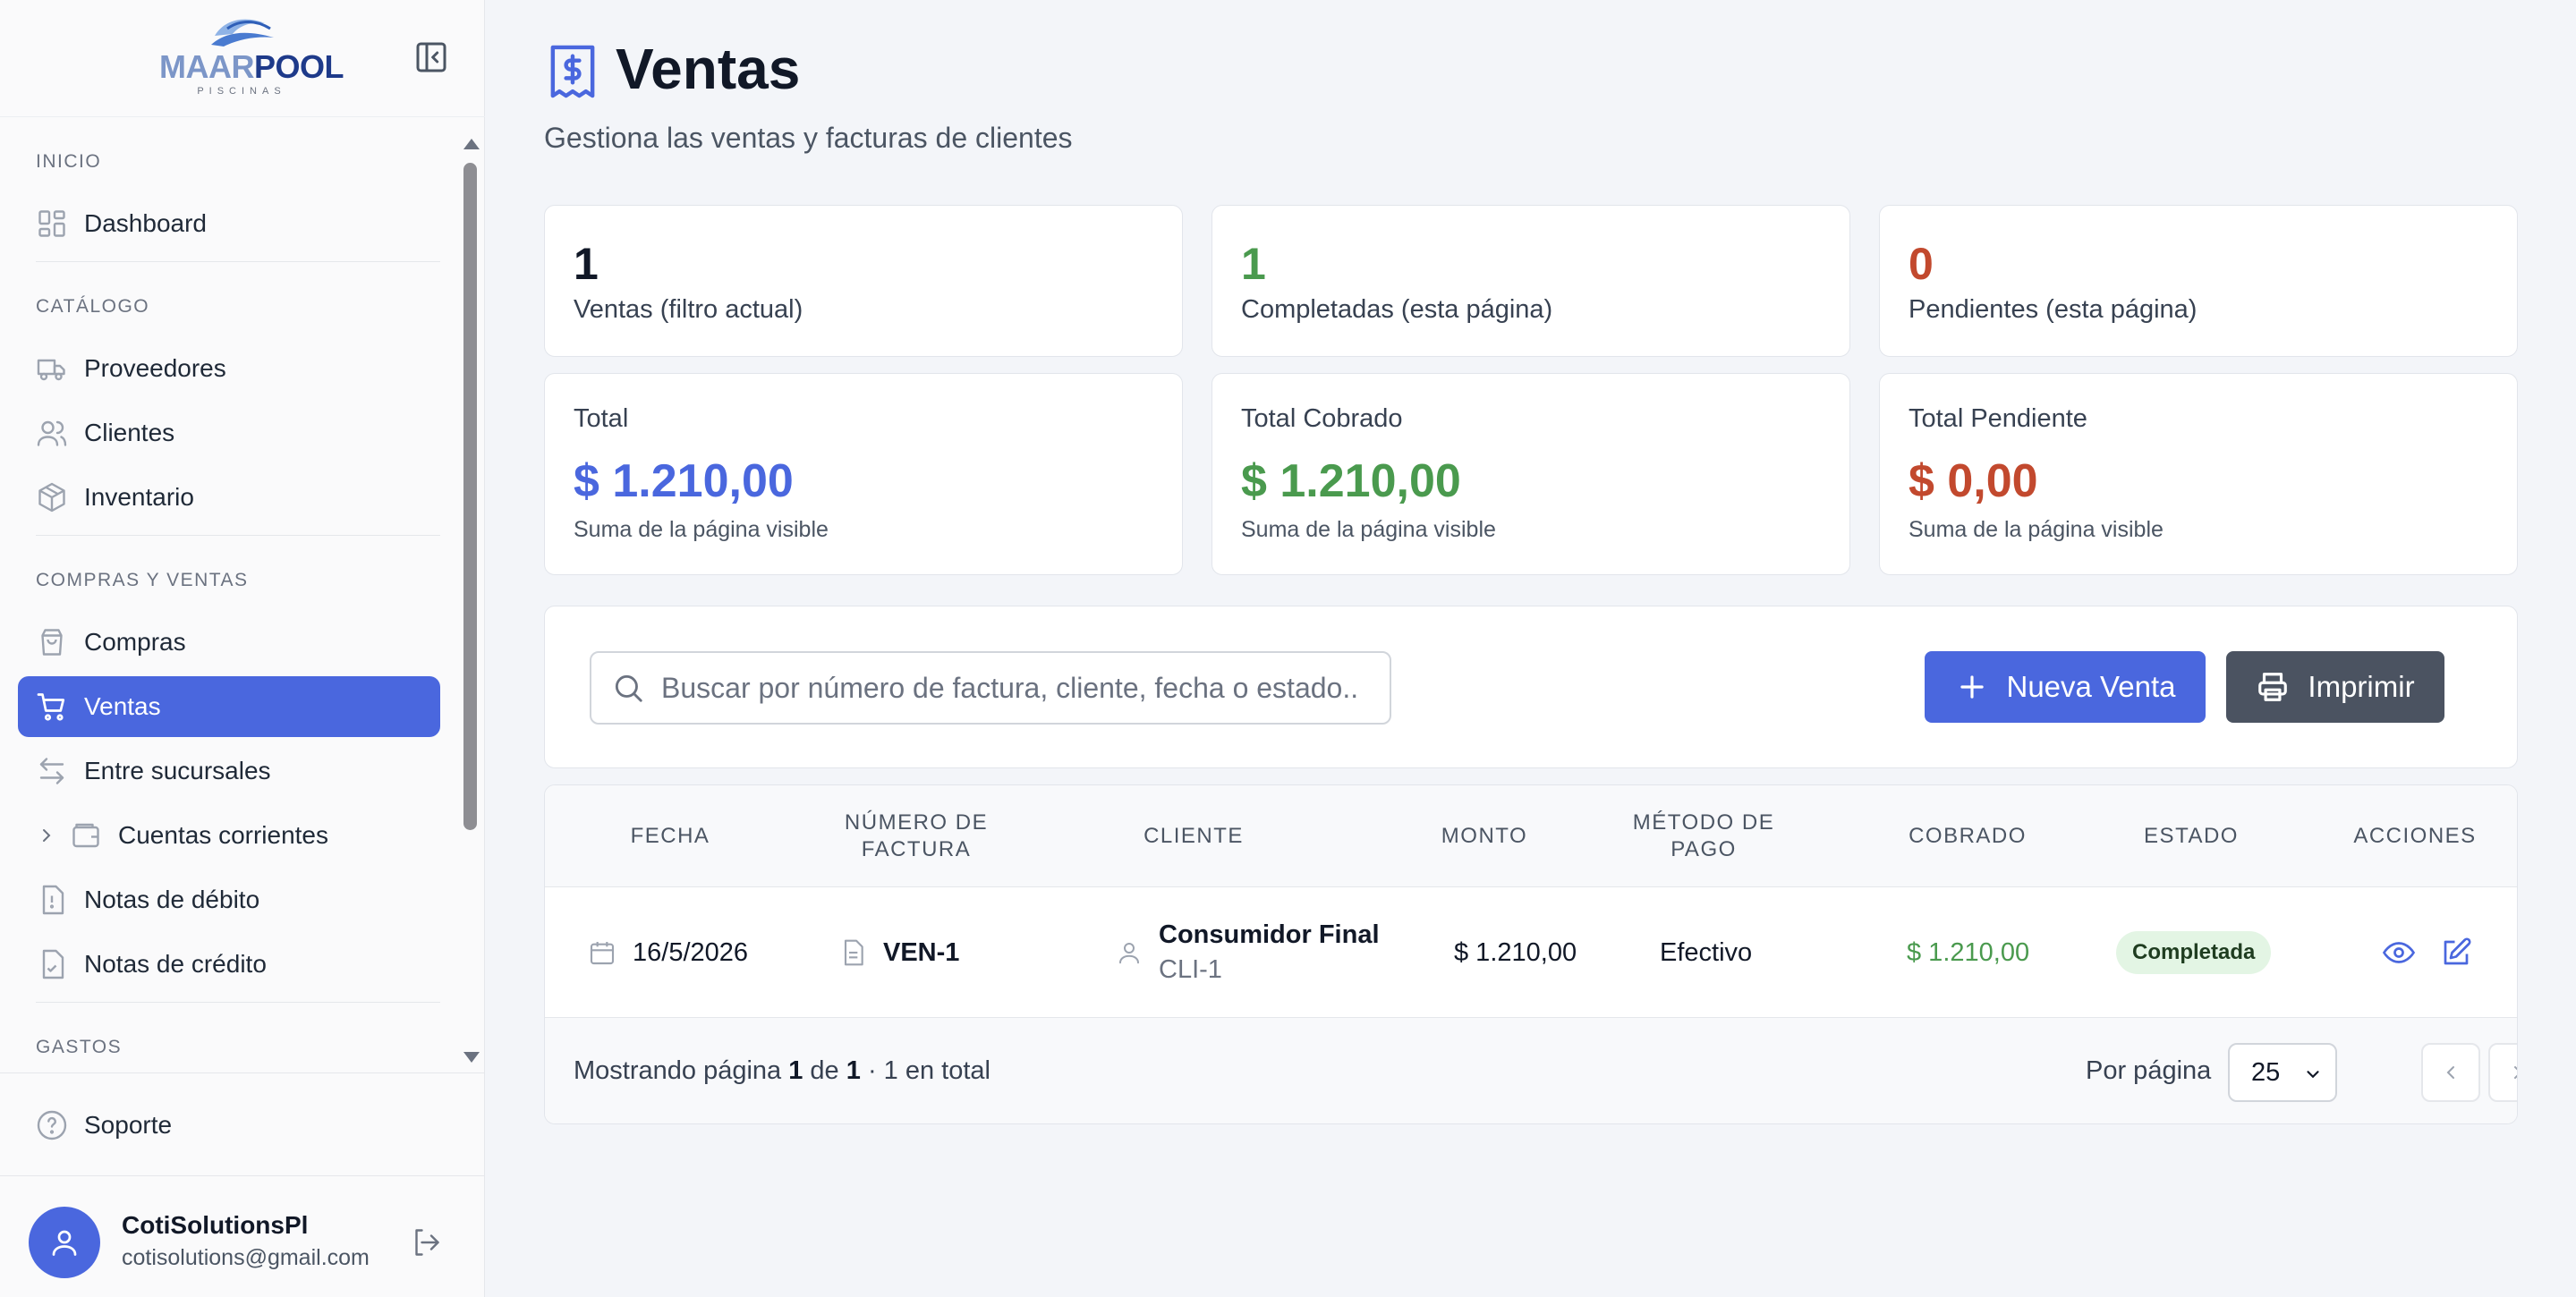  Describe the element at coordinates (215, 1225) in the screenshot. I see `user-name: CotiSolutionsPl` at that location.